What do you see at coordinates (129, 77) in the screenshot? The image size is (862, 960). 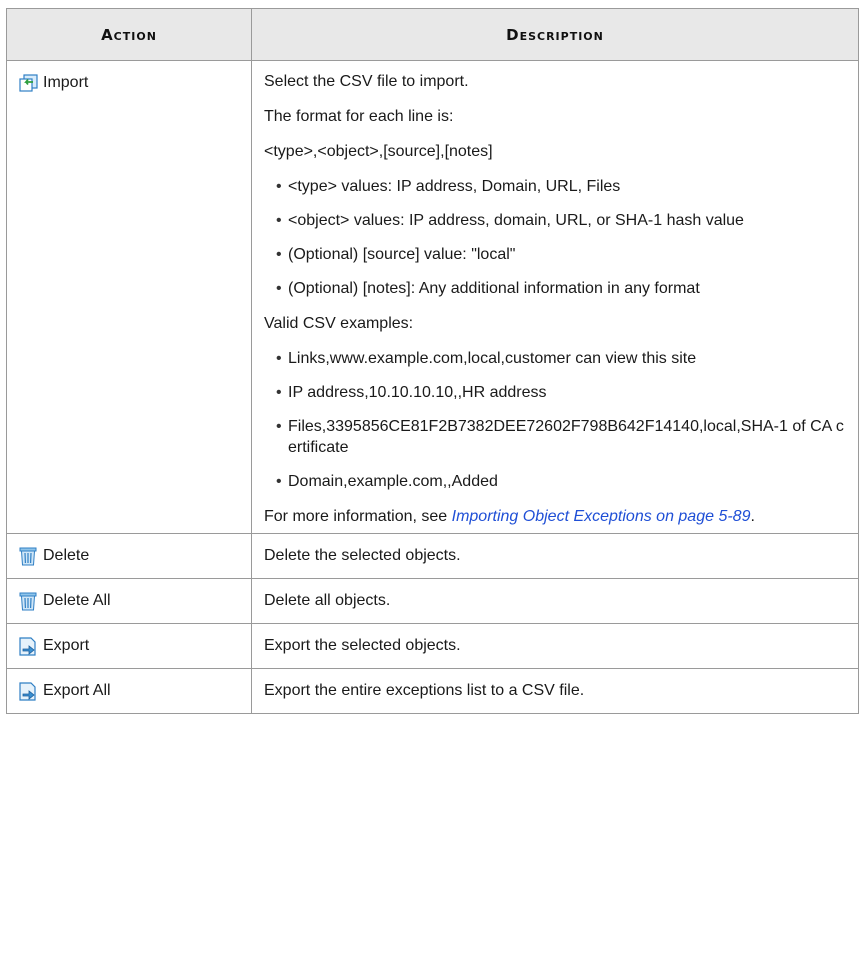 I see `import-action: Import` at bounding box center [129, 77].